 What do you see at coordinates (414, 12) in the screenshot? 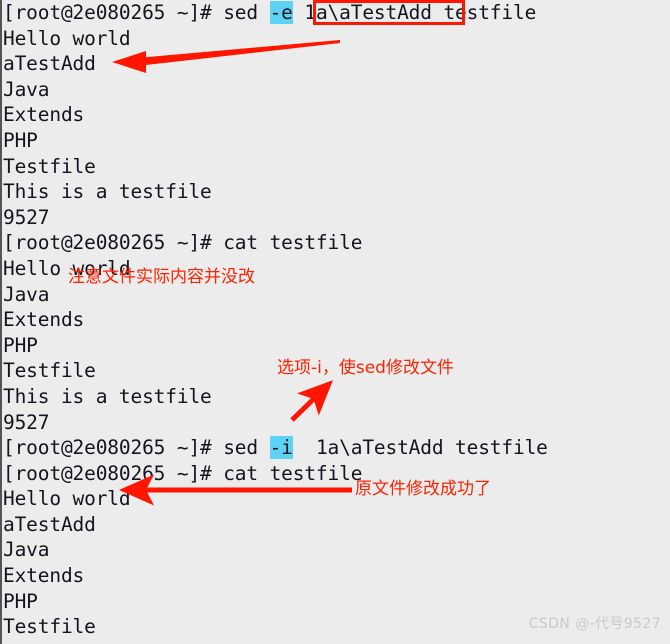
I see `command-args-sed-e: 1a\aTestAdd testfile` at bounding box center [414, 12].